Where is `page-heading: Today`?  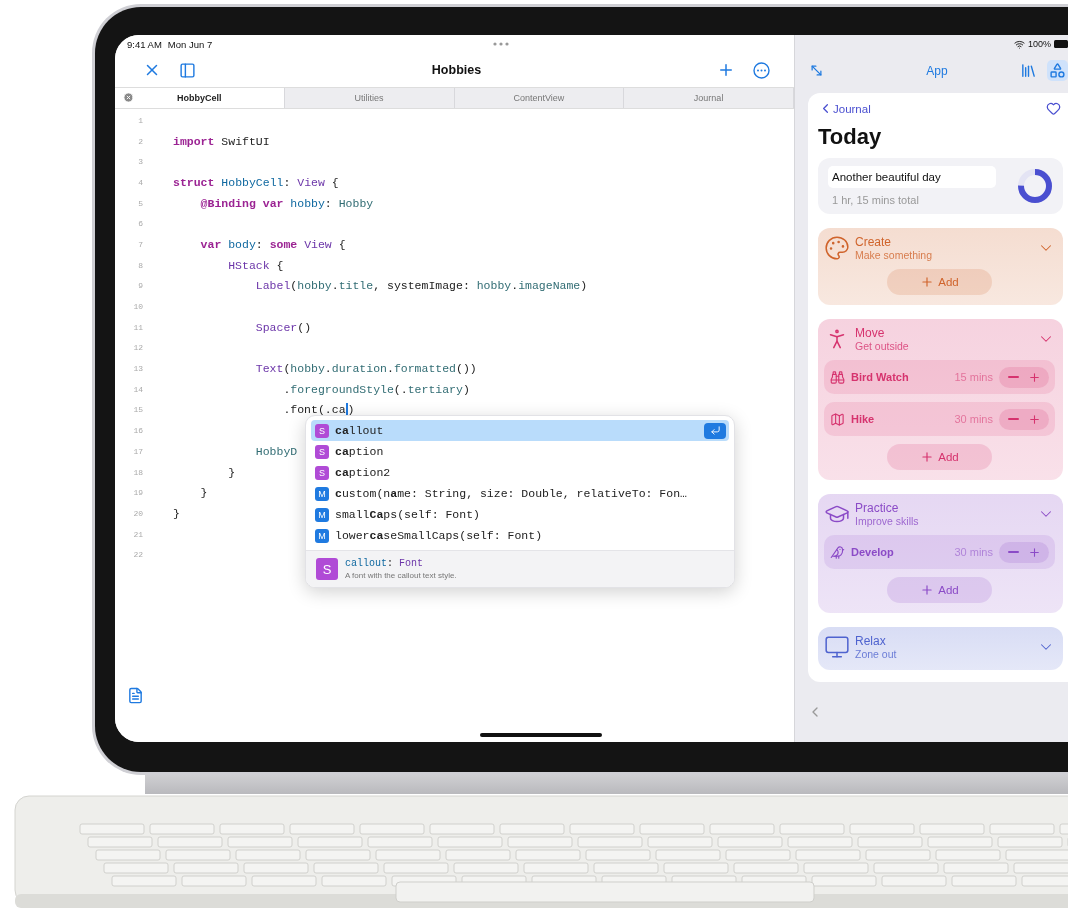 page-heading: Today is located at coordinates (850, 137).